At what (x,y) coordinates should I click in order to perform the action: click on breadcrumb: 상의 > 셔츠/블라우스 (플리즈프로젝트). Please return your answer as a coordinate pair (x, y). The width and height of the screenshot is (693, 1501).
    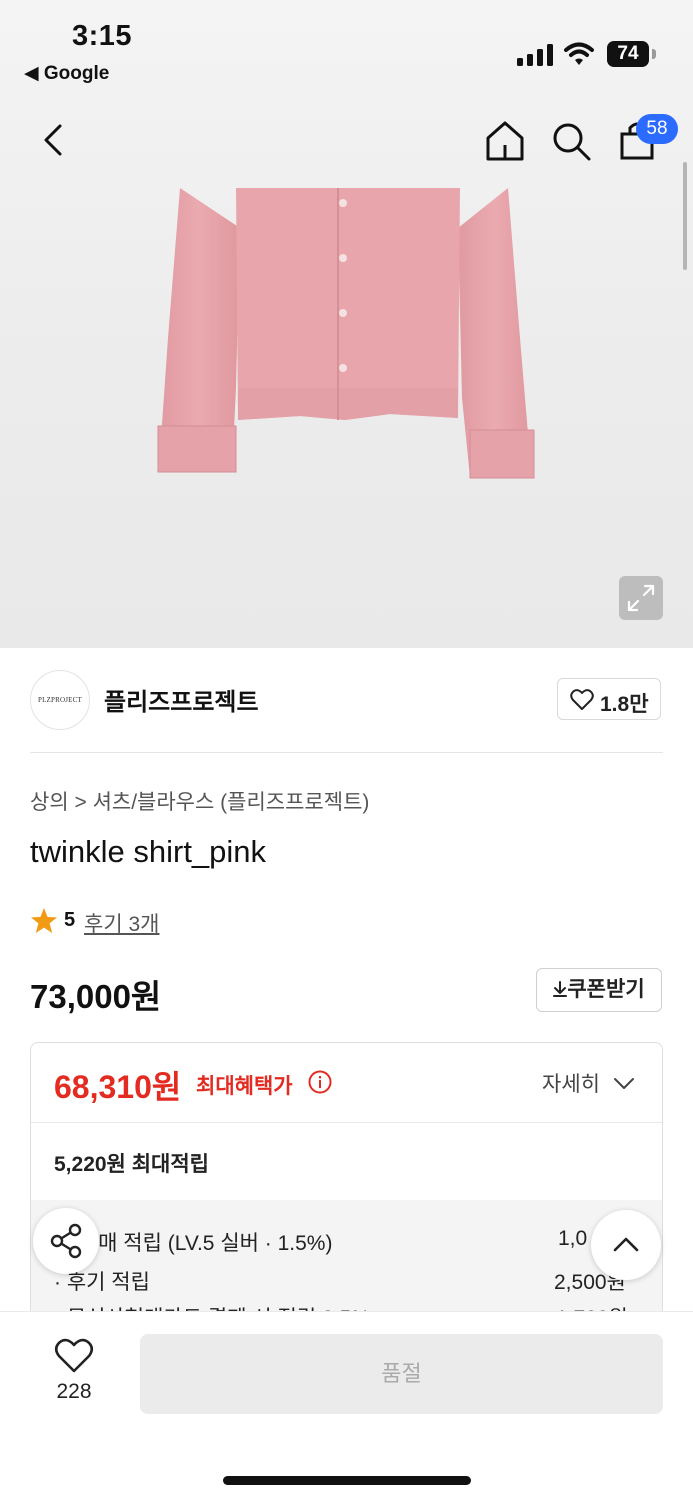
    Looking at the image, I should click on (199, 801).